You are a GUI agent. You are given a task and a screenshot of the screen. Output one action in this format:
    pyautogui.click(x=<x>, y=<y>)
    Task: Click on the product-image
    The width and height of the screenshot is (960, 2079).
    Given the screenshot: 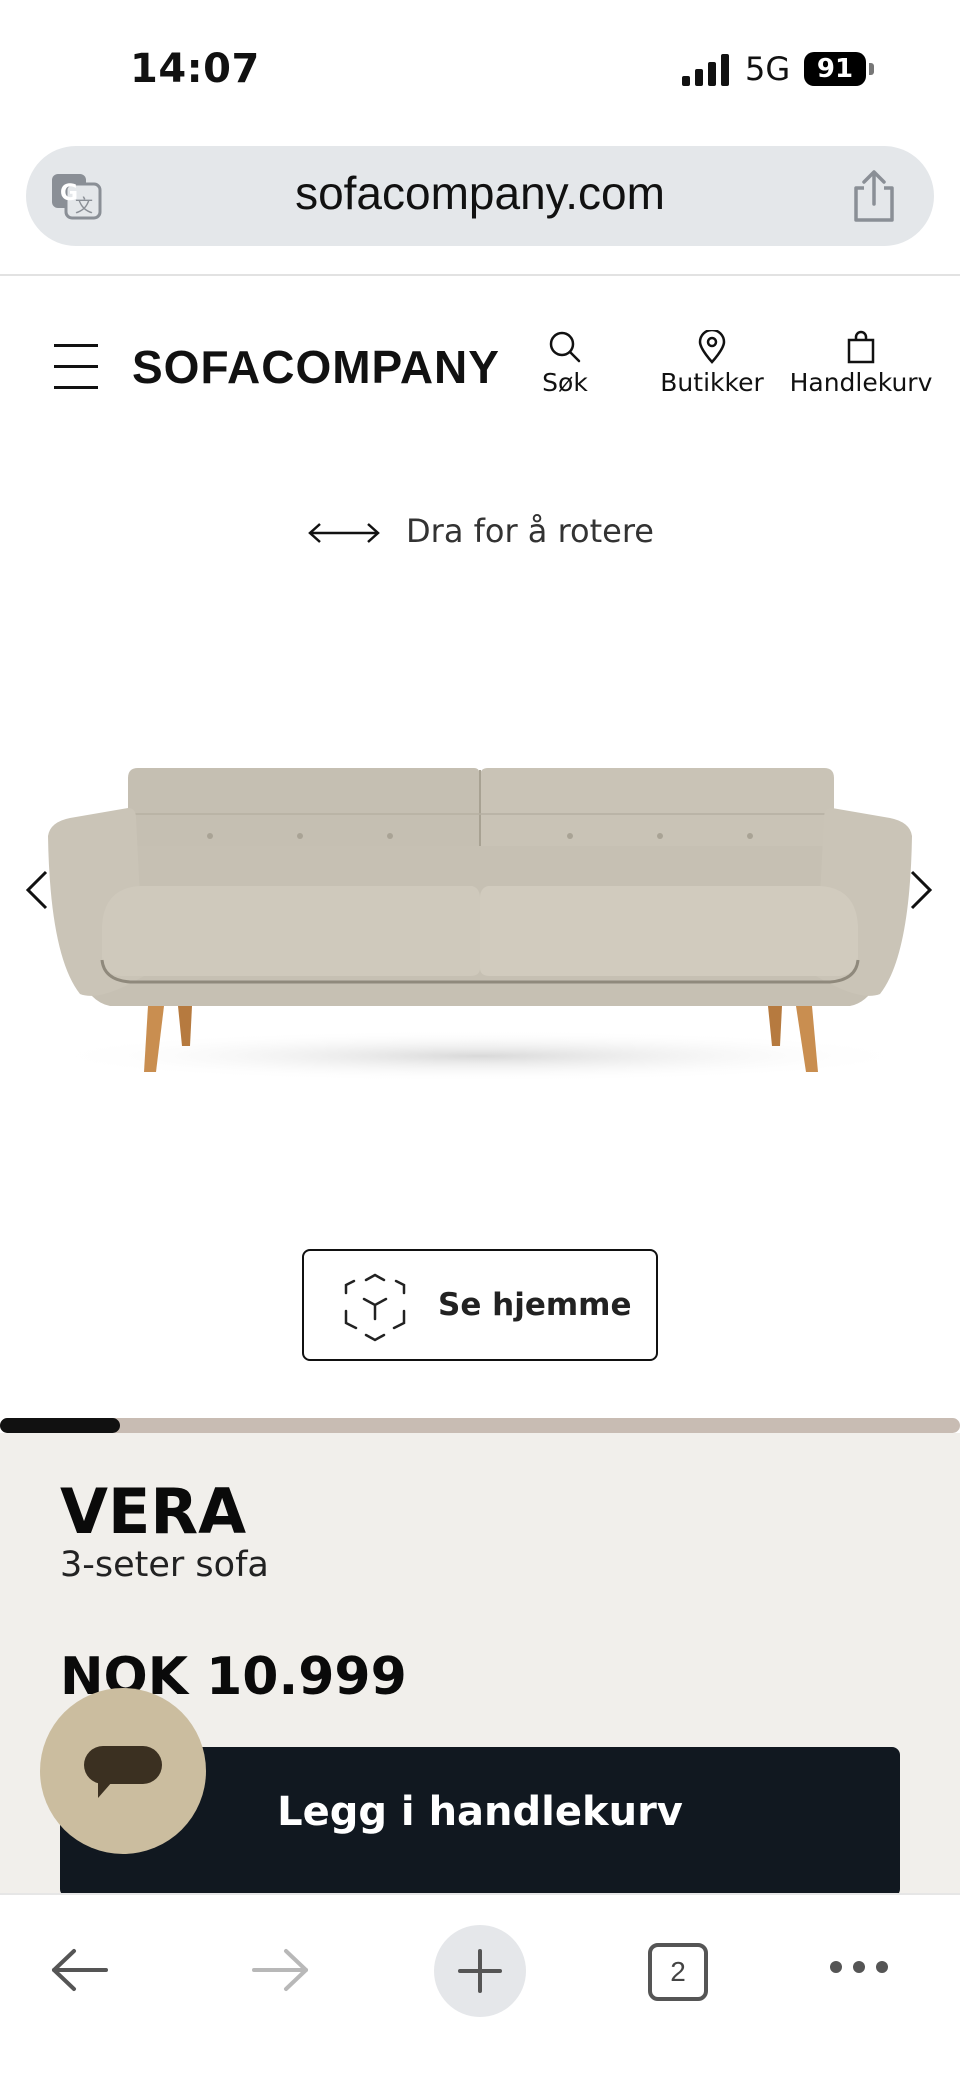 What is the action you would take?
    pyautogui.click(x=480, y=921)
    